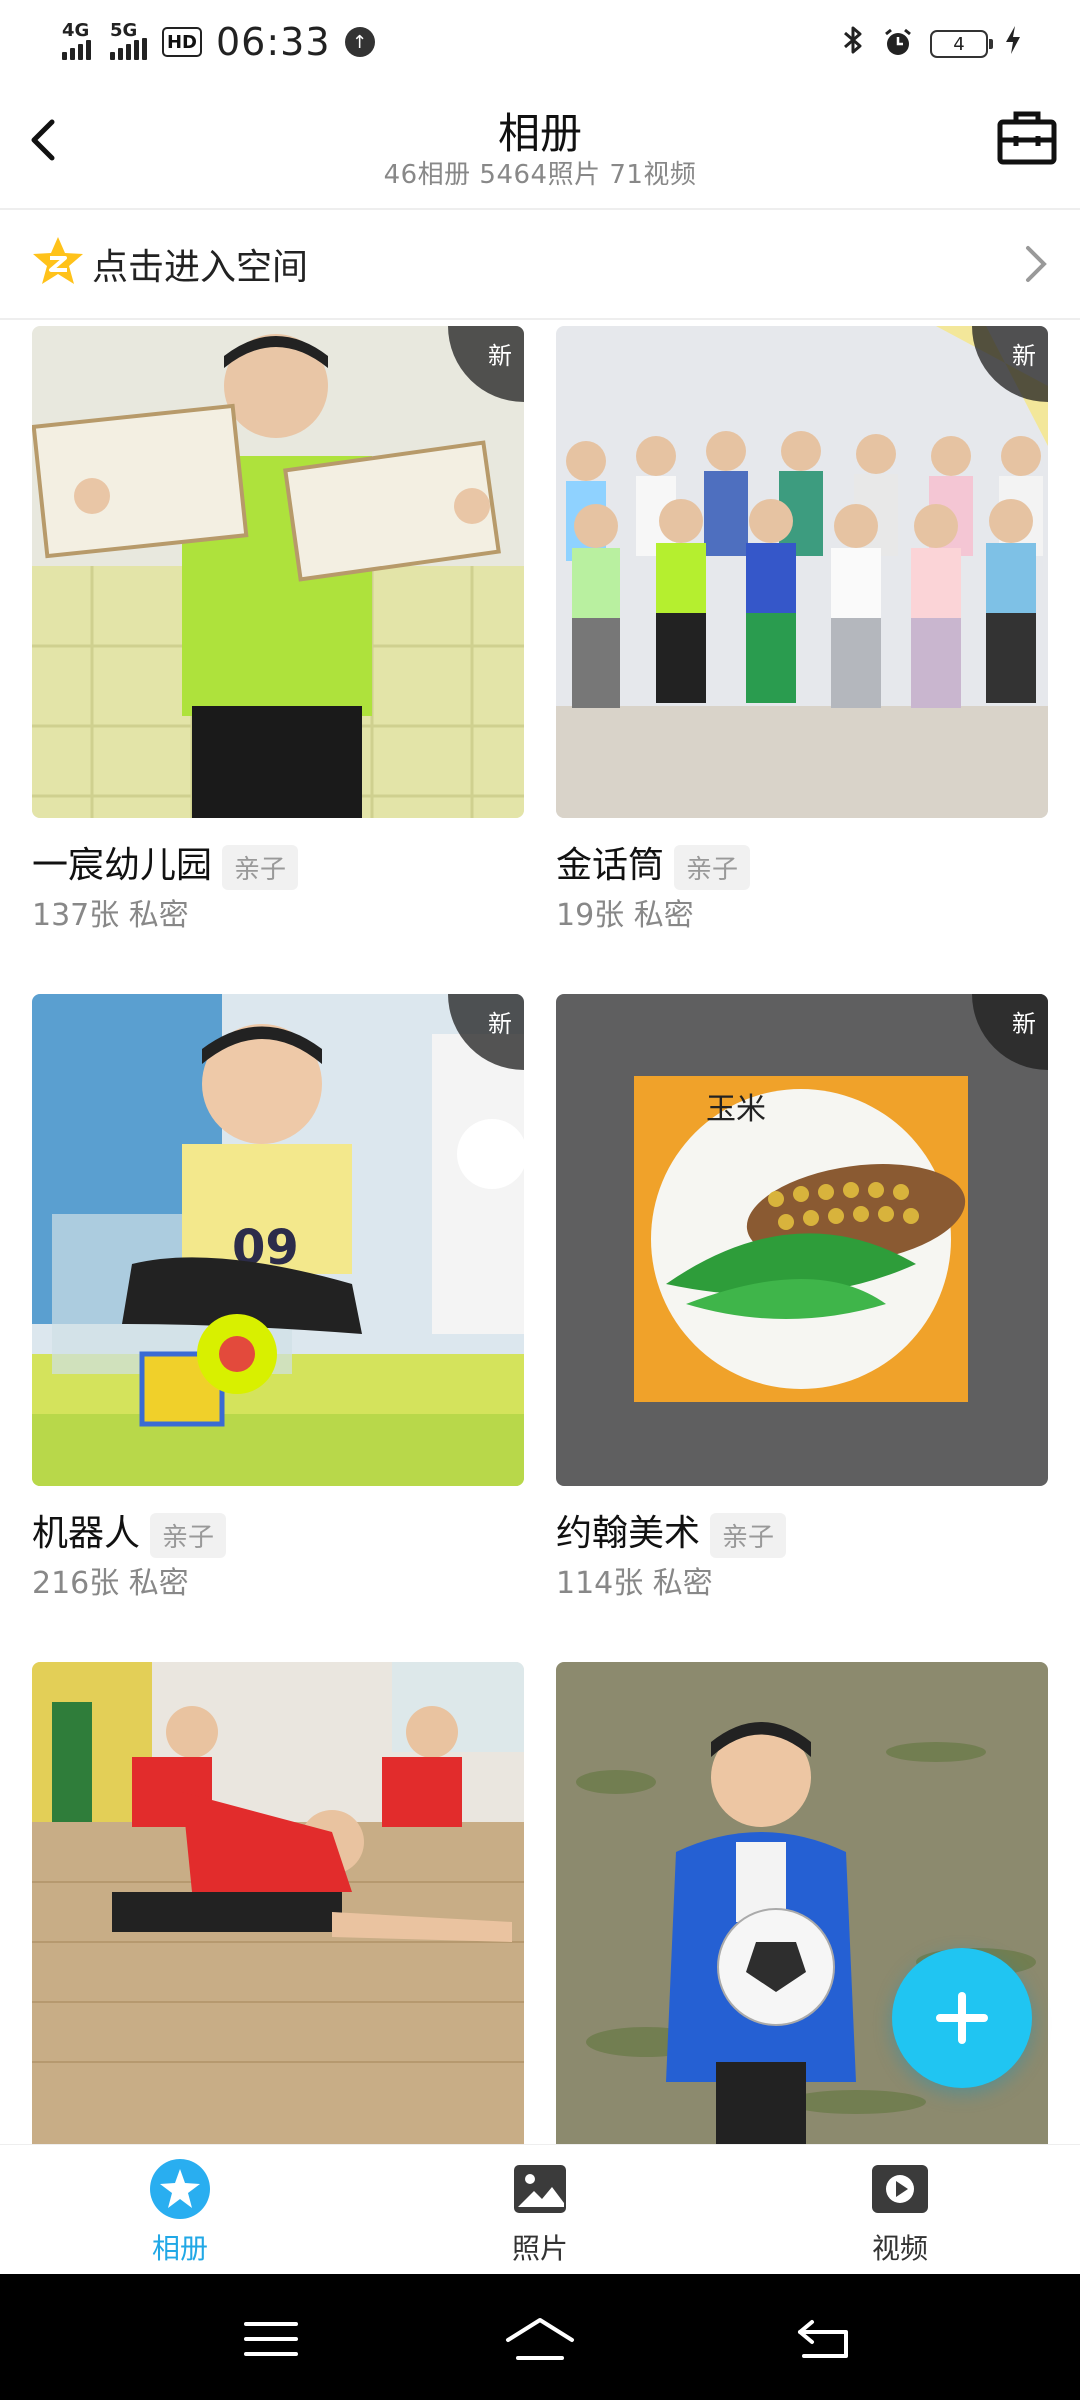 The width and height of the screenshot is (1080, 2400). Describe the element at coordinates (962, 2018) in the screenshot. I see `add-album-button` at that location.